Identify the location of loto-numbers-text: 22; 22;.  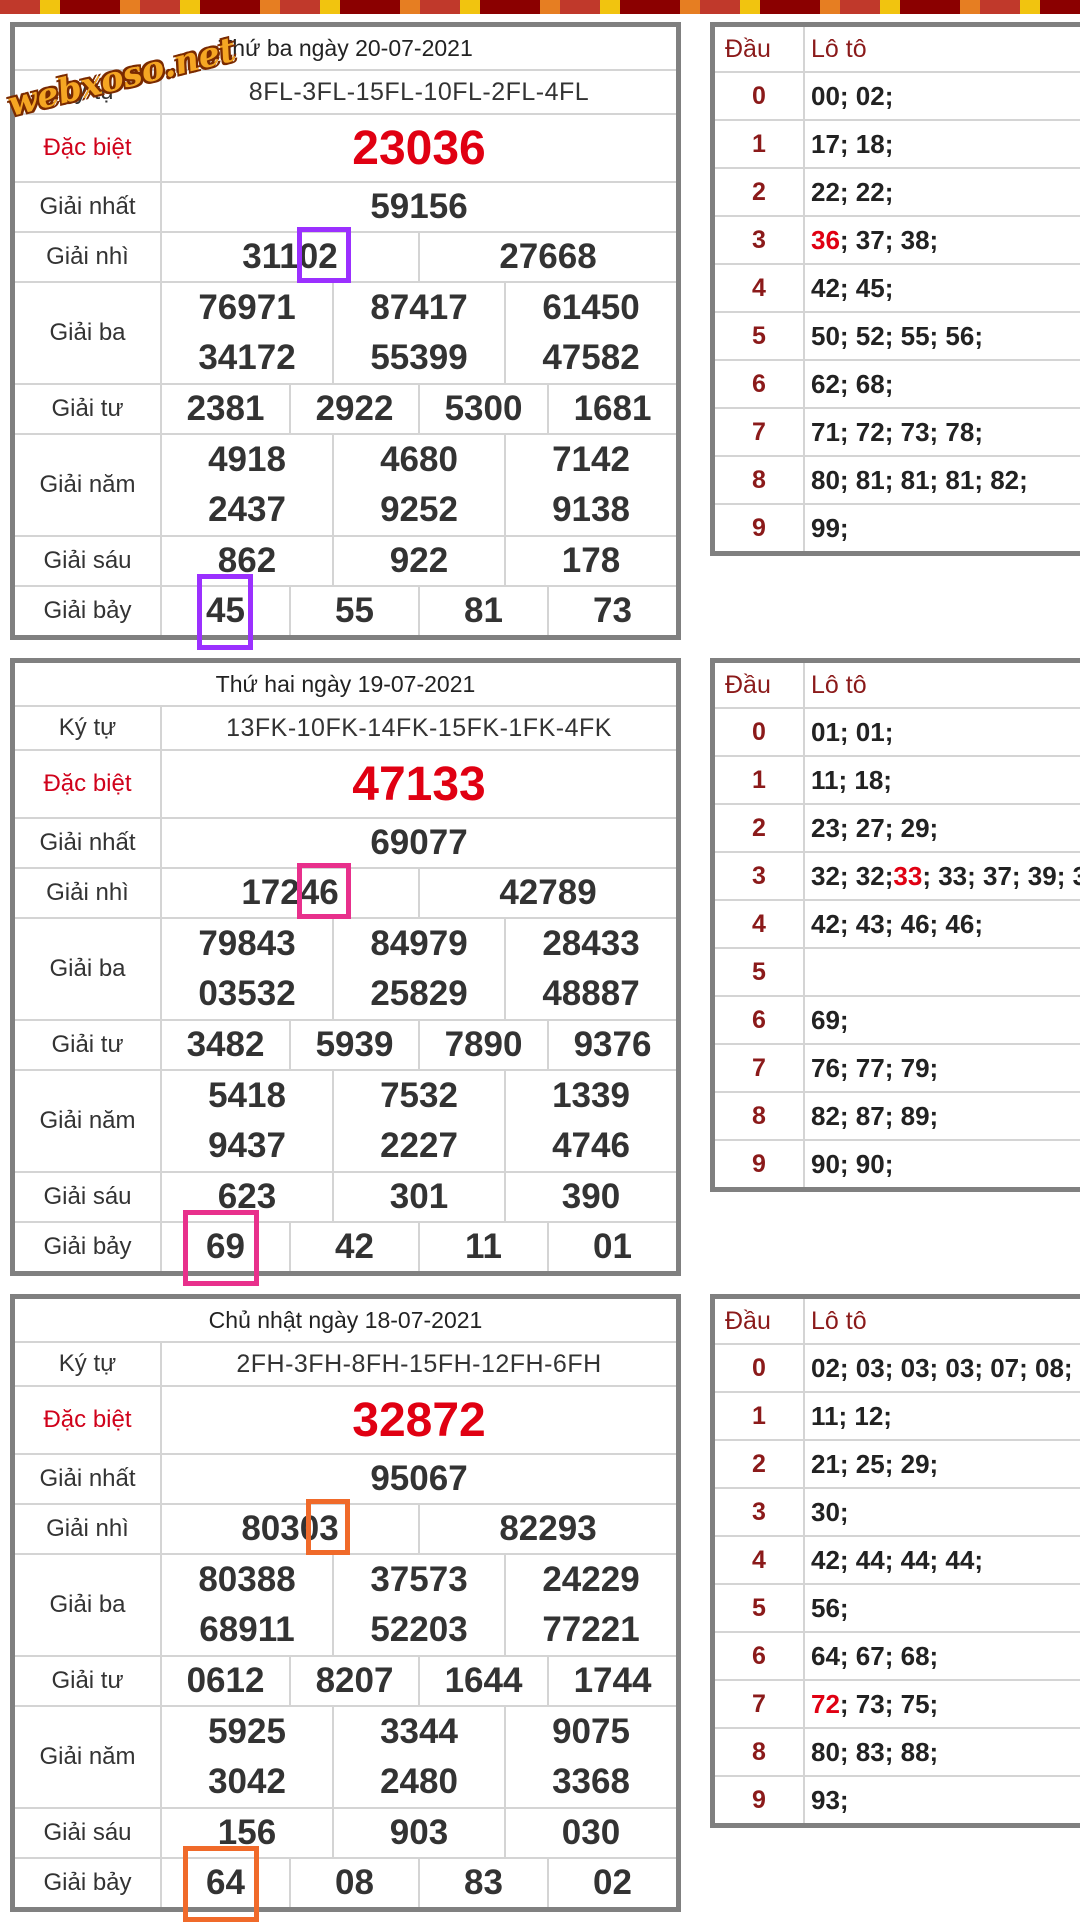
(852, 191).